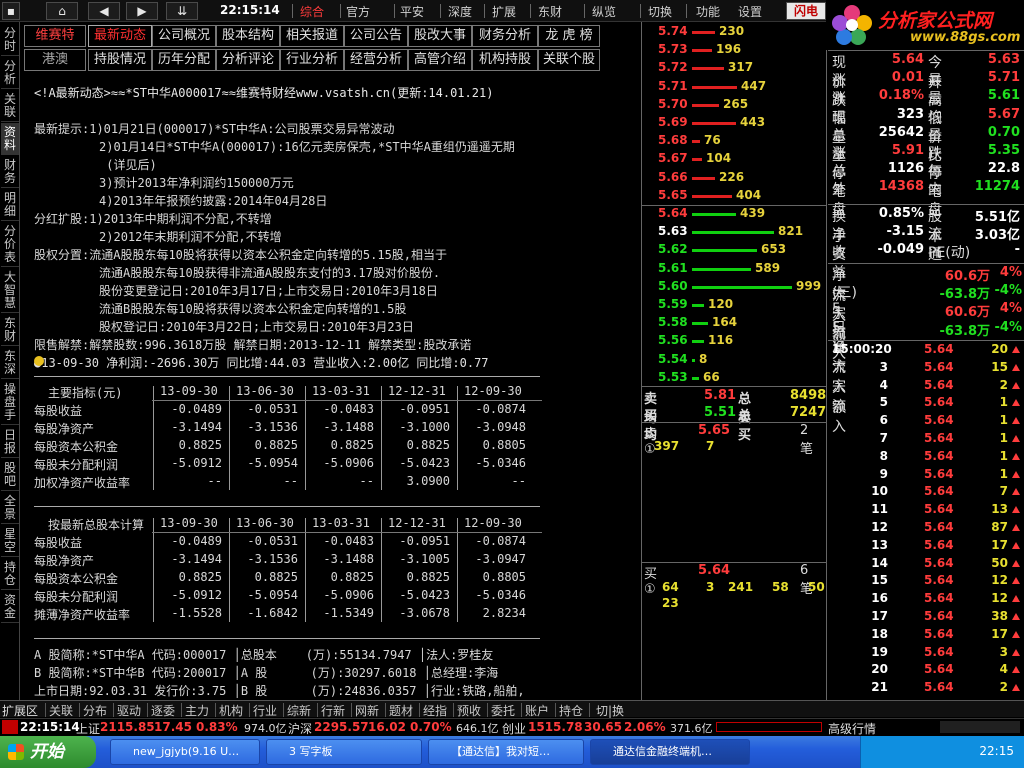  Describe the element at coordinates (569, 60) in the screenshot. I see `f10-tab2-7: 关联个股` at that location.